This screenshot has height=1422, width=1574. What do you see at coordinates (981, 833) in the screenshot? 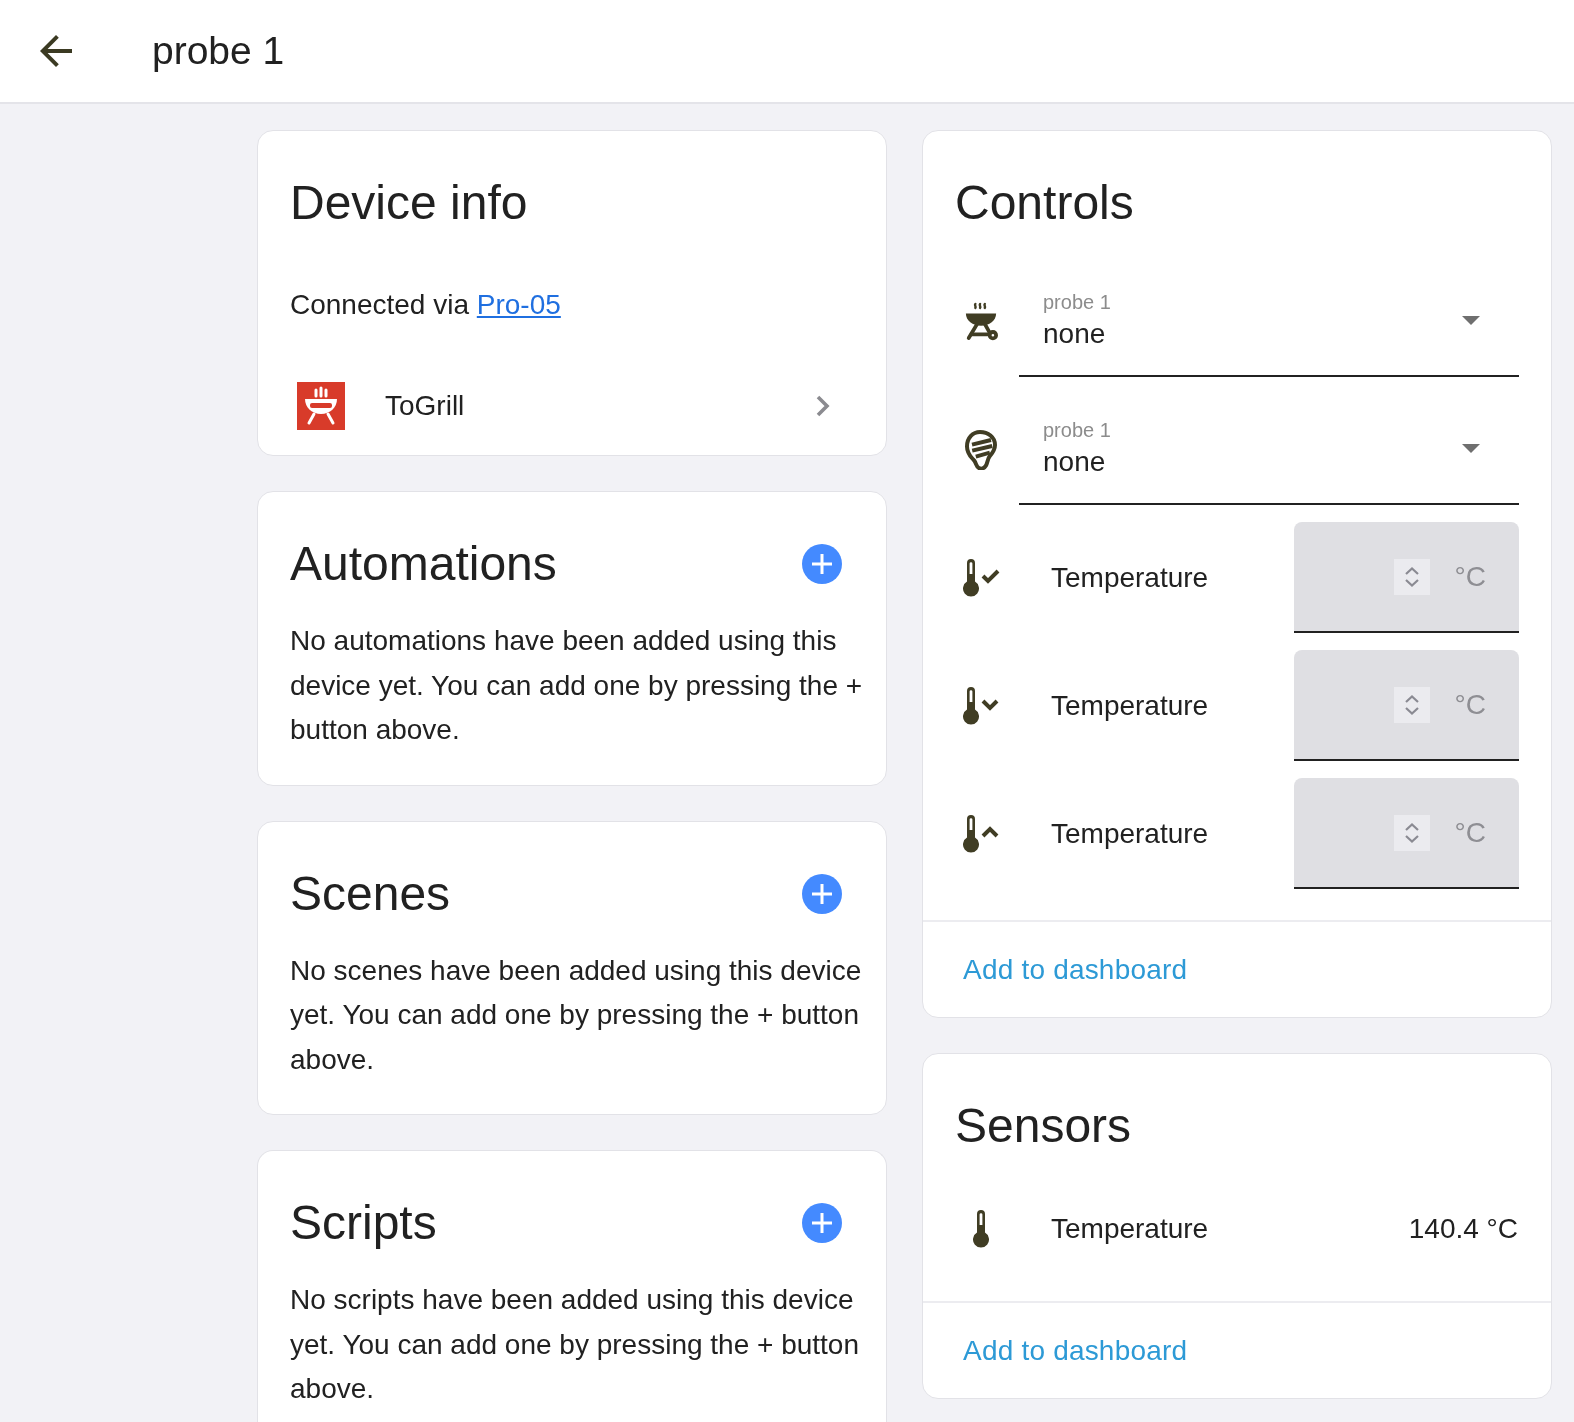
I see `thermometer-chevron-up-icon` at bounding box center [981, 833].